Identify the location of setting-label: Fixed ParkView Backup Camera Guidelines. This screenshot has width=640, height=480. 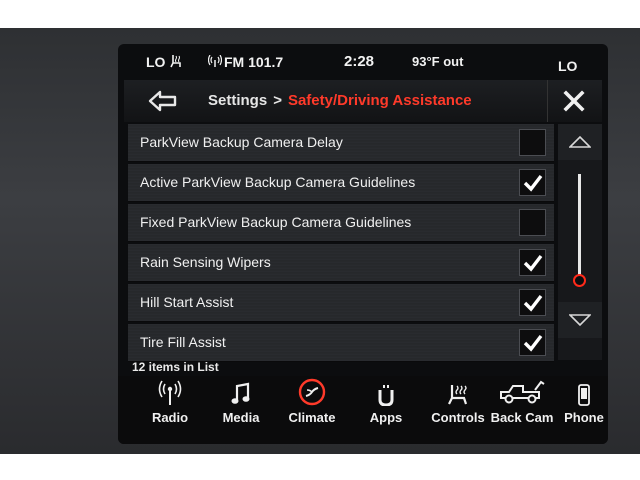
(276, 222).